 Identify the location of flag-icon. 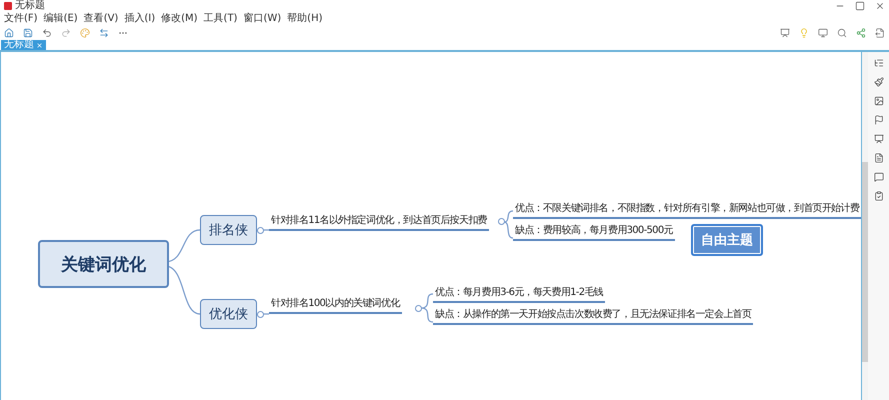
(879, 120).